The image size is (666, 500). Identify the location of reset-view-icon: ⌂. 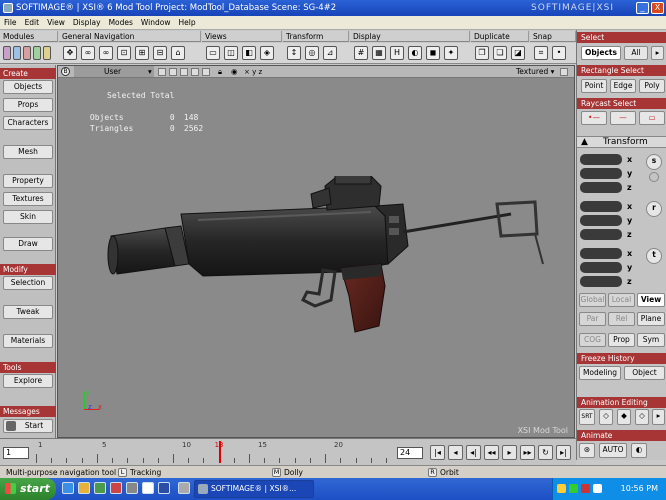
(178, 53).